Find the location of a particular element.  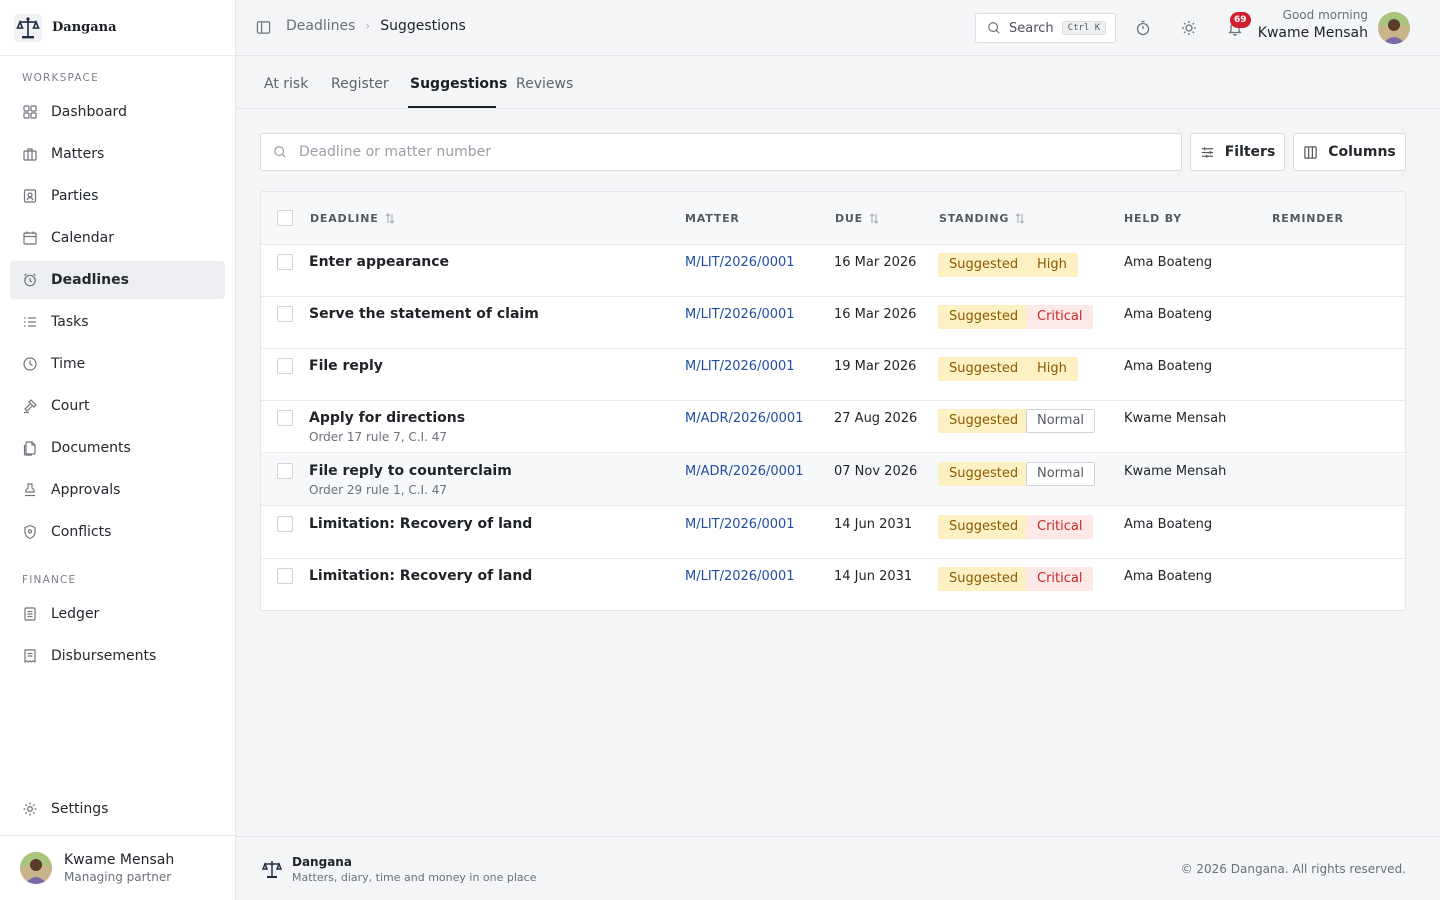

stamp-icon is located at coordinates (30, 490).